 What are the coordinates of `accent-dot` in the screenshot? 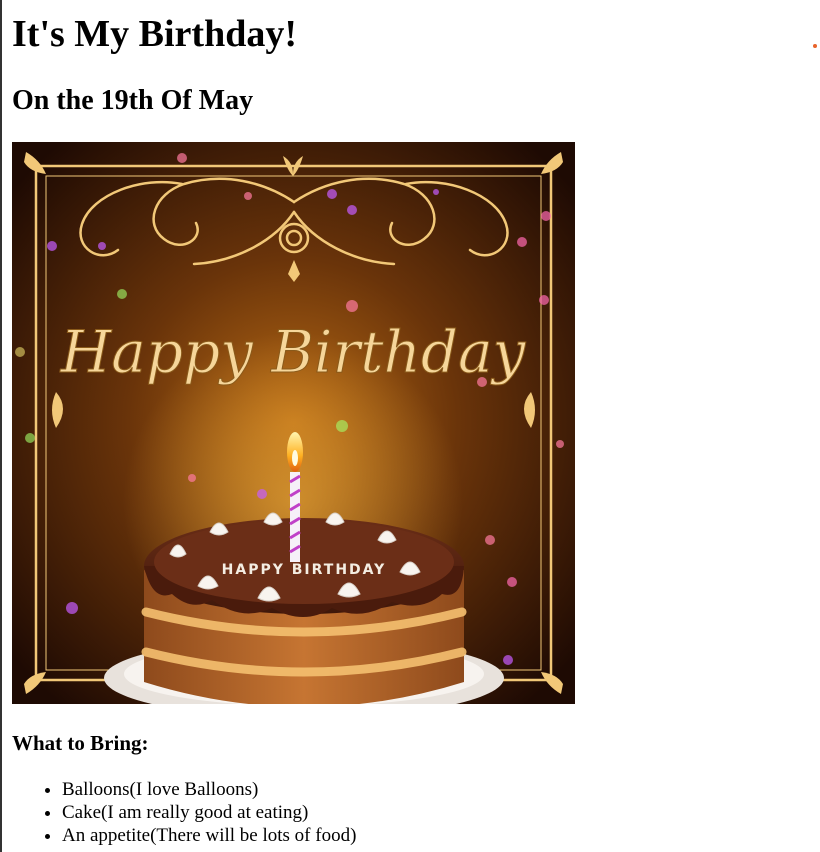 It's located at (815, 46).